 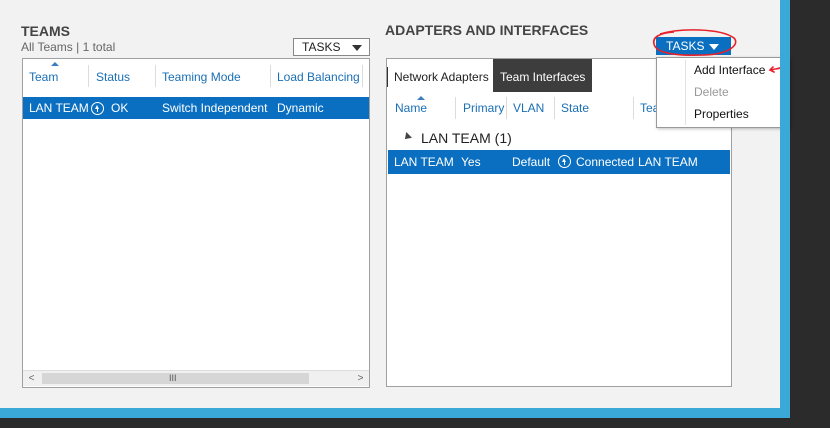 What do you see at coordinates (318, 77) in the screenshot?
I see `column-header-load-balancing: Load Balancing` at bounding box center [318, 77].